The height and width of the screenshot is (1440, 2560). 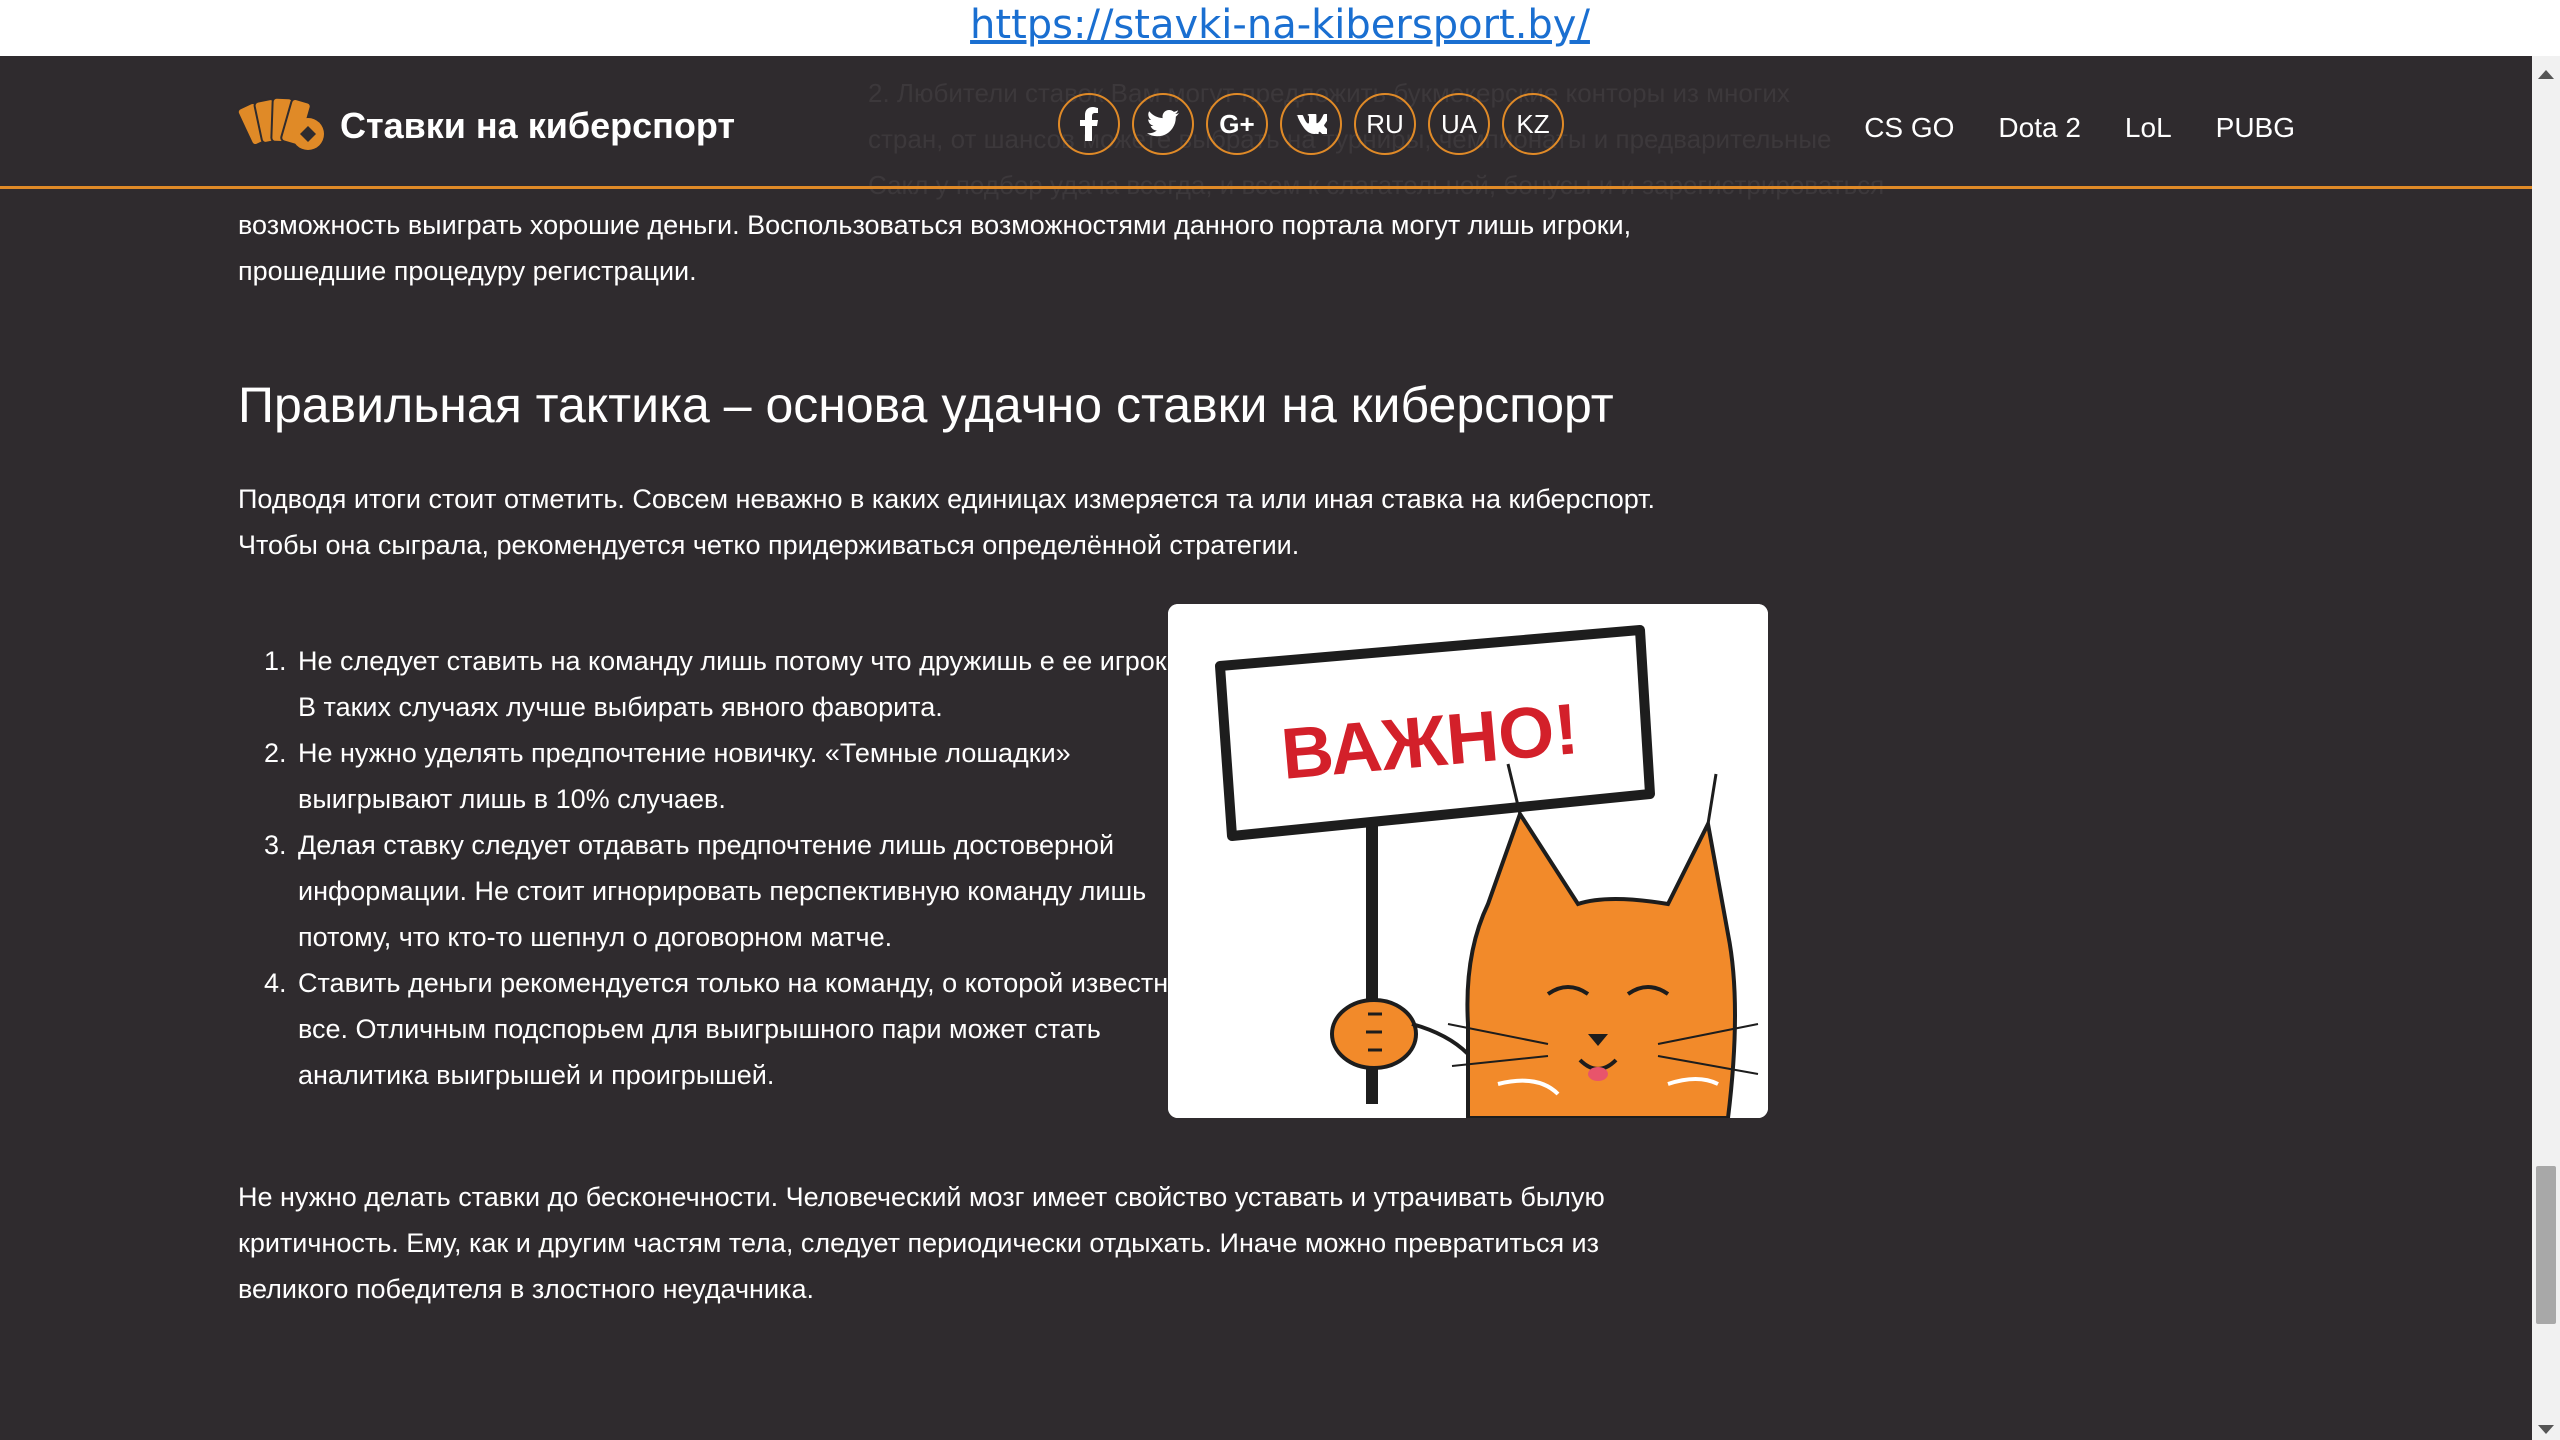 I want to click on google-plus-icon: G+, so click(x=1237, y=124).